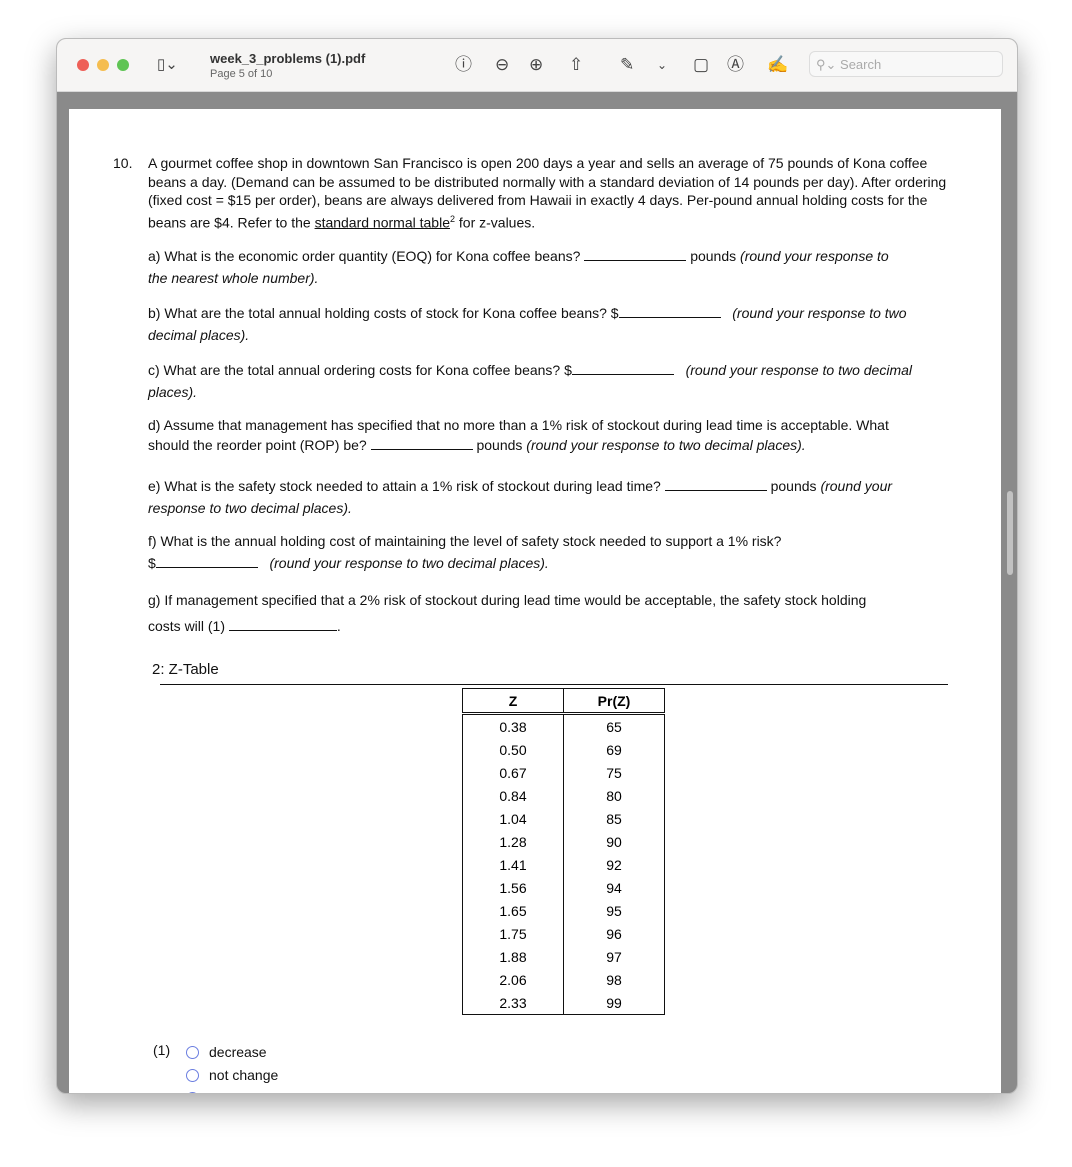  Describe the element at coordinates (83, 65) in the screenshot. I see `close-button` at that location.